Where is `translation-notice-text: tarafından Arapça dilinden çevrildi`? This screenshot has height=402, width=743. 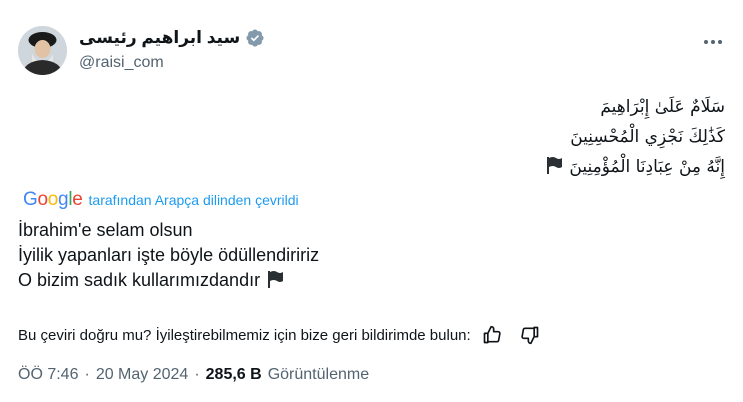 translation-notice-text: tarafından Arapça dilinden çevrildi is located at coordinates (194, 200).